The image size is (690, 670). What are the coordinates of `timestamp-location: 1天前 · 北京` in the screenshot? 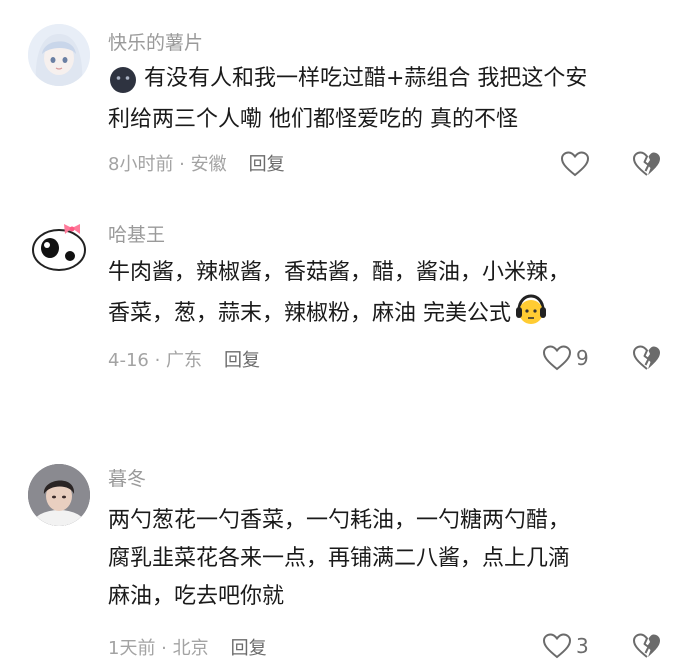 It's located at (158, 648).